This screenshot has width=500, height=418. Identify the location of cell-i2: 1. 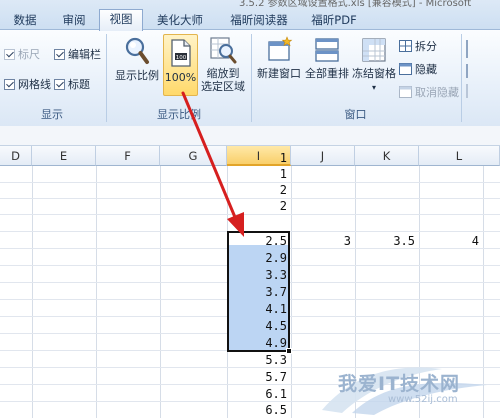
(258, 174).